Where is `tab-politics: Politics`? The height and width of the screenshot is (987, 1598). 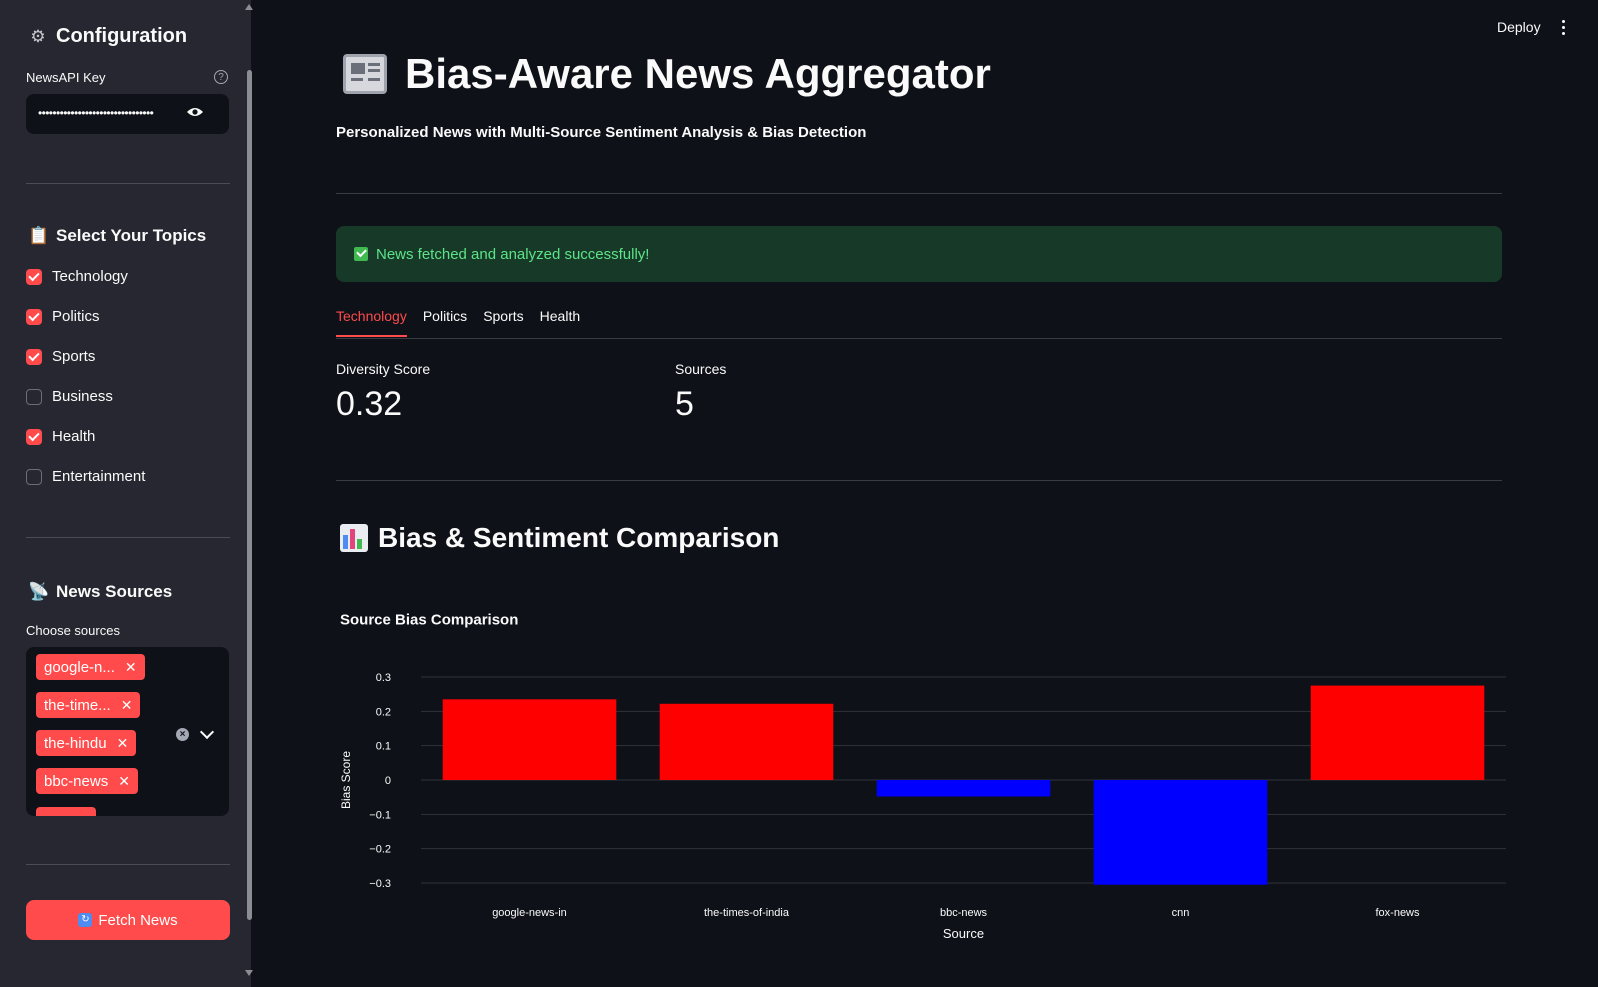 tab-politics: Politics is located at coordinates (445, 322).